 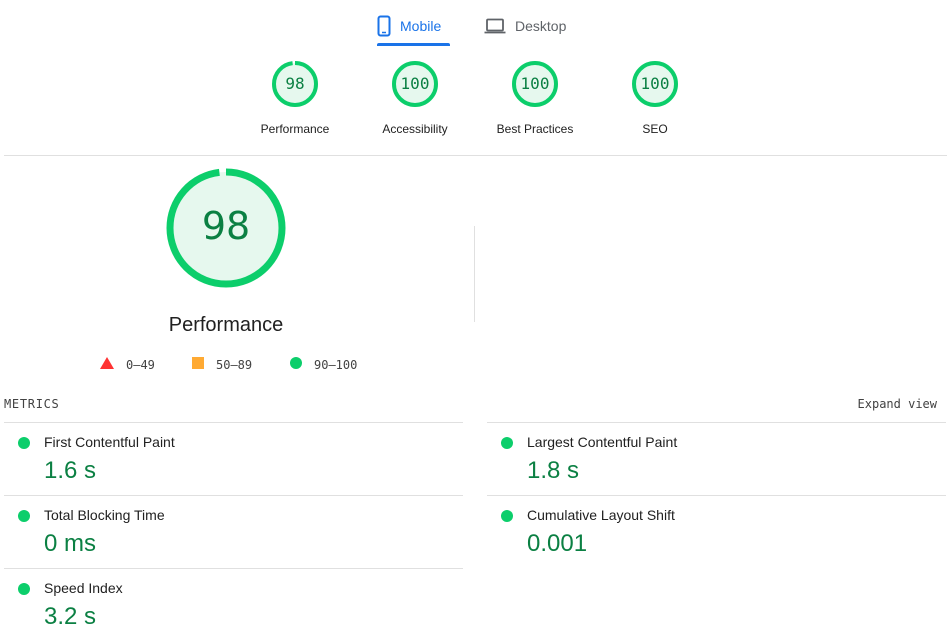 I want to click on legend-fail: 0–49, so click(x=127, y=364).